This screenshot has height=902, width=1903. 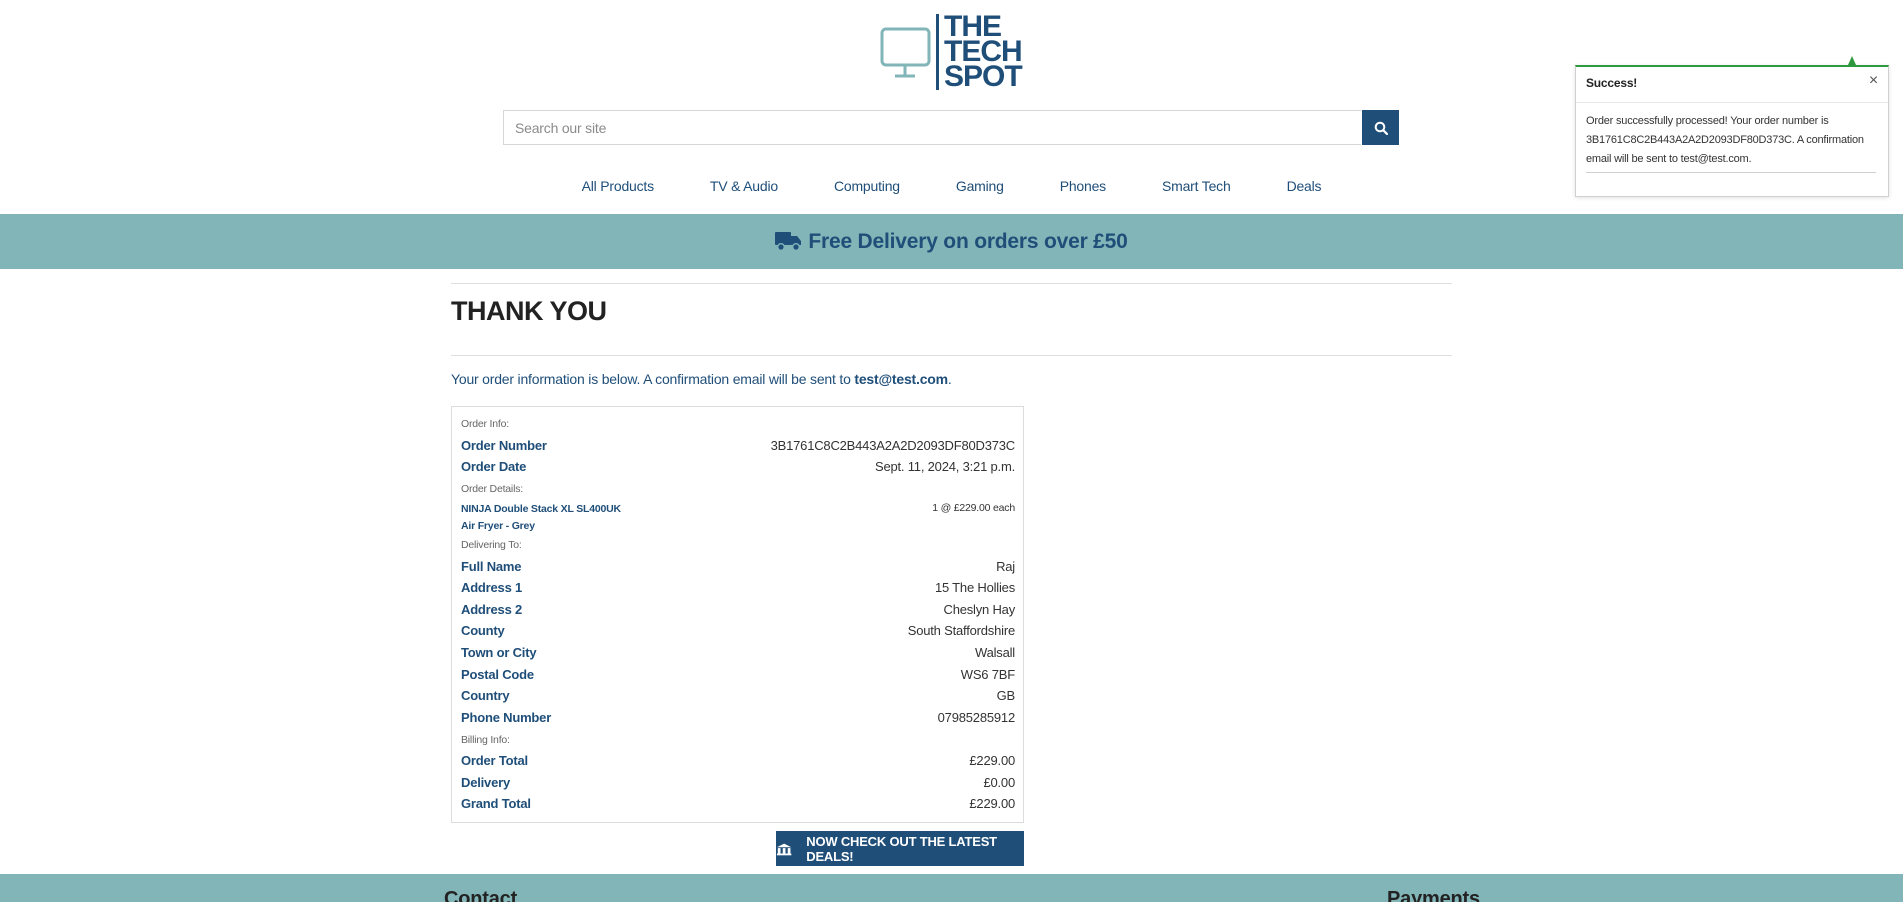 I want to click on order-number: 3B1761C8C2B443A2A2D2093DF80D373C, so click(x=893, y=445).